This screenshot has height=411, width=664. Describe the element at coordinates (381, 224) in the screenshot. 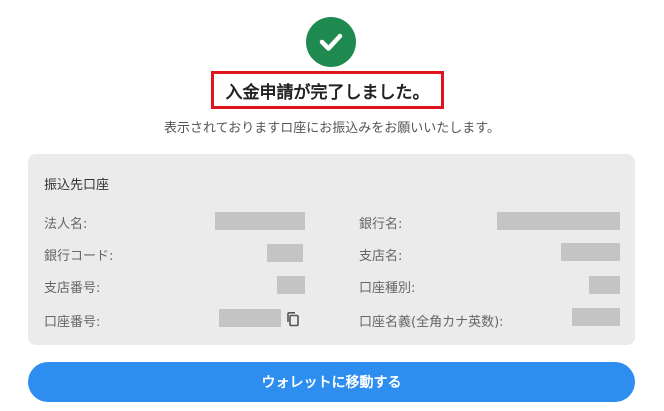

I see `bank-name-label: 銀行名:` at that location.